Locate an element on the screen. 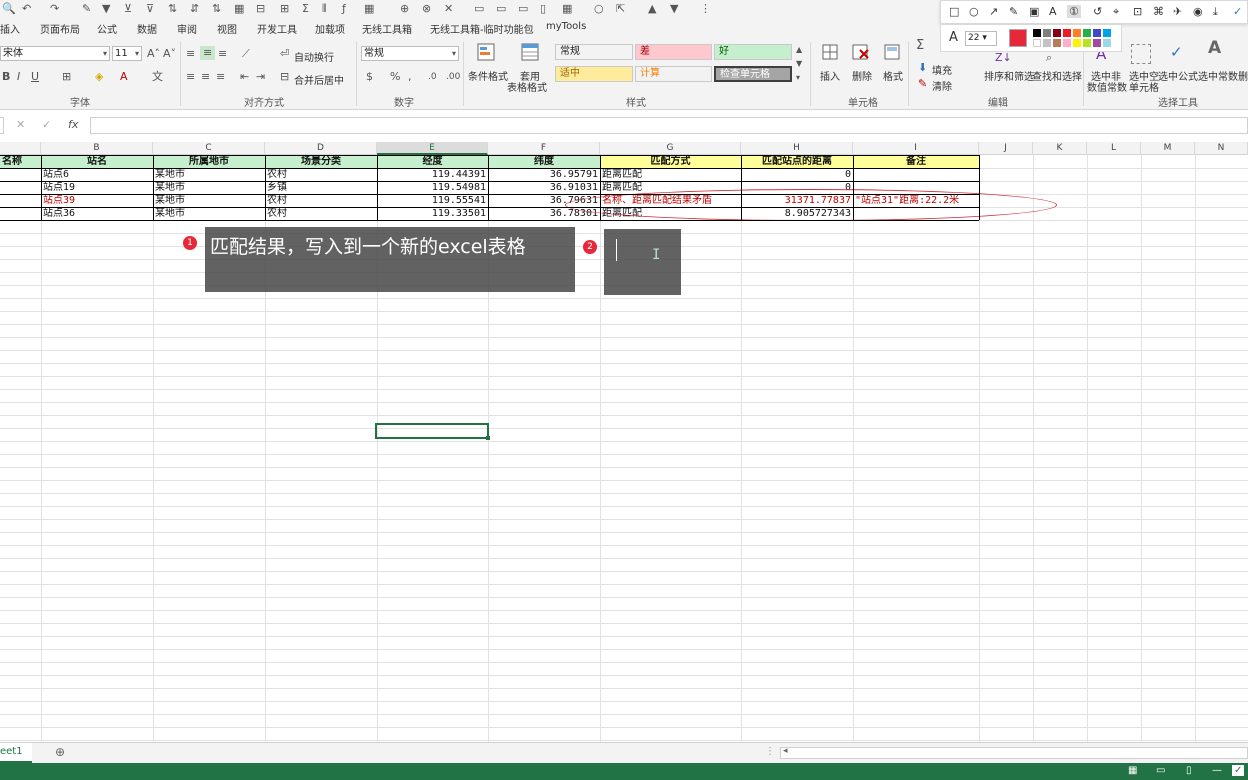  form-icon: ⊞ is located at coordinates (284, 9).